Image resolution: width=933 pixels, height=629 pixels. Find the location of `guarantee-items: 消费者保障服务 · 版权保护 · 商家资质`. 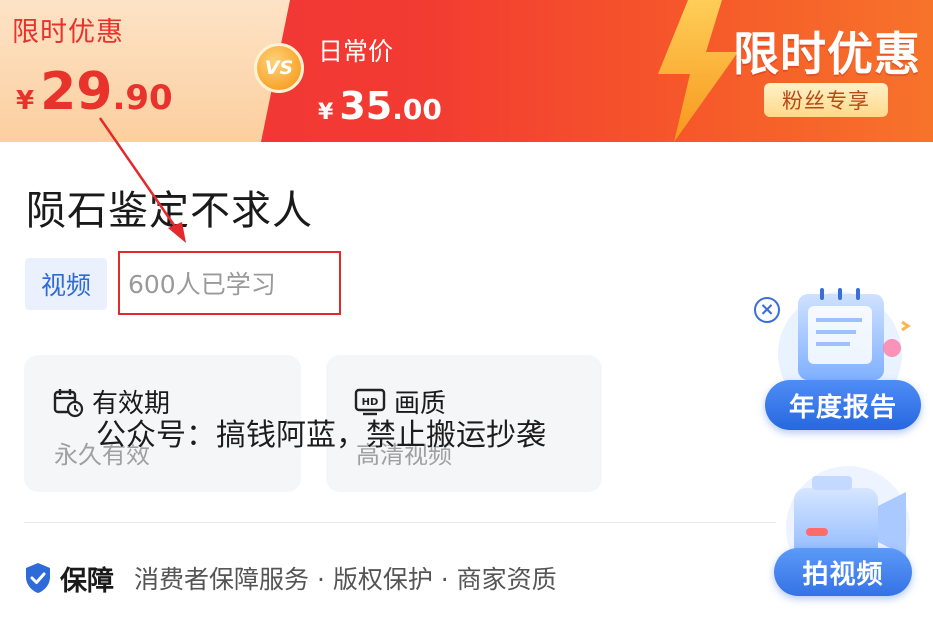

guarantee-items: 消费者保障服务 · 版权保护 · 商家资质 is located at coordinates (345, 579).